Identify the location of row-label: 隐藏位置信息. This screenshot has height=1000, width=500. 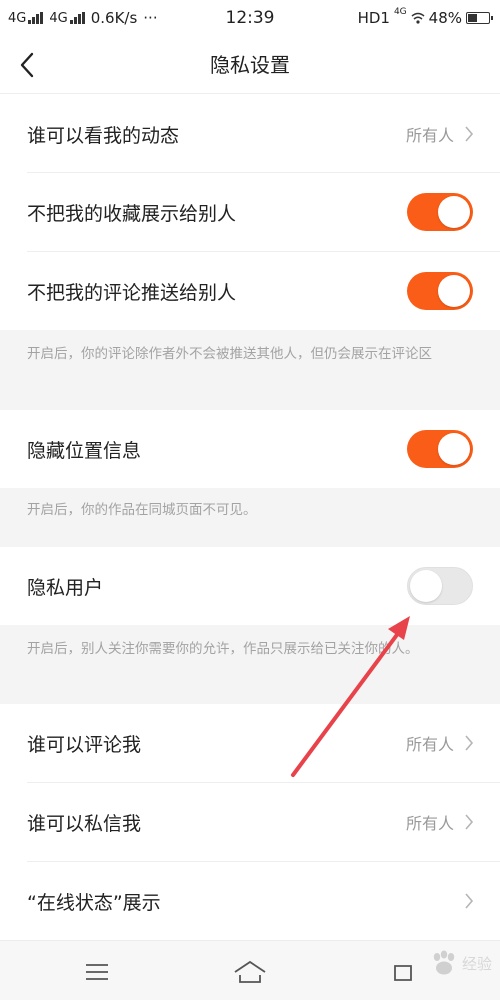
(84, 450).